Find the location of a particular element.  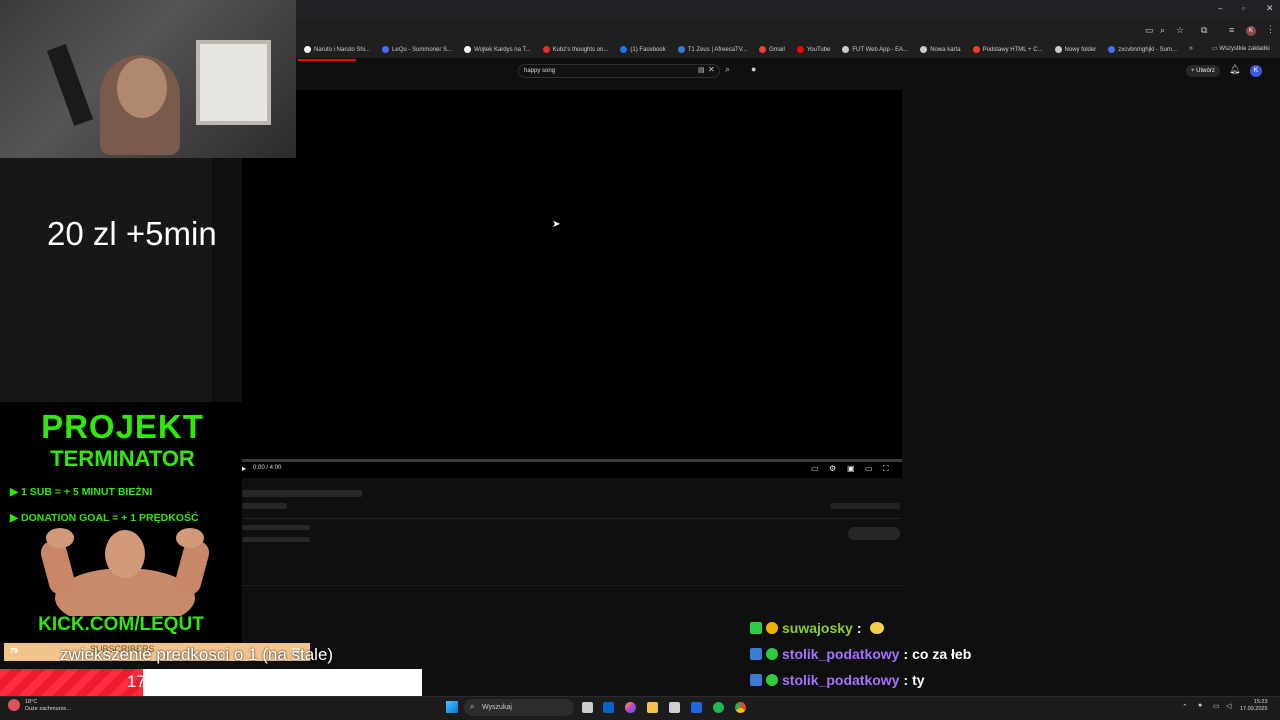

bookmark-item: Nowa karta is located at coordinates (940, 49).